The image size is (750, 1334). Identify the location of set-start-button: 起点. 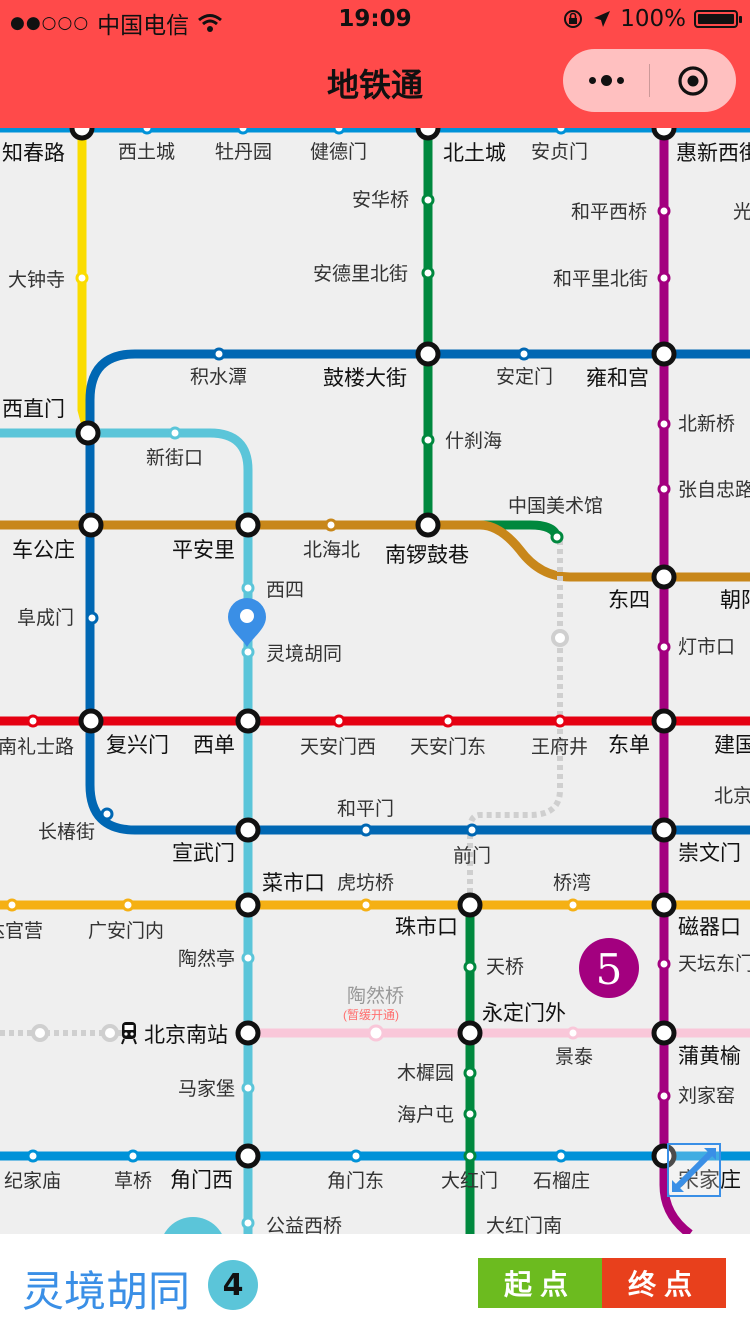
(540, 1283).